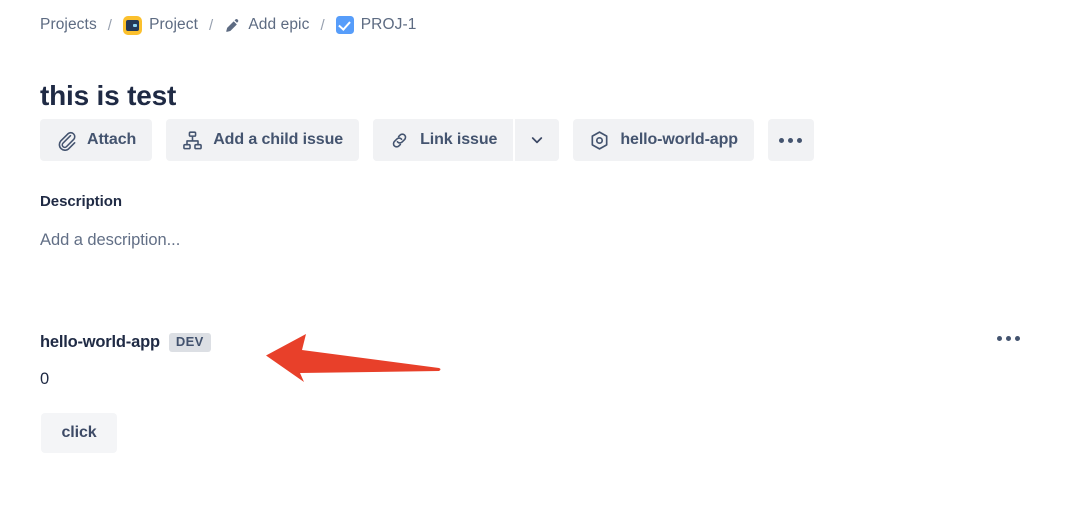 The width and height of the screenshot is (1080, 518). Describe the element at coordinates (399, 140) in the screenshot. I see `link-chain-icon` at that location.